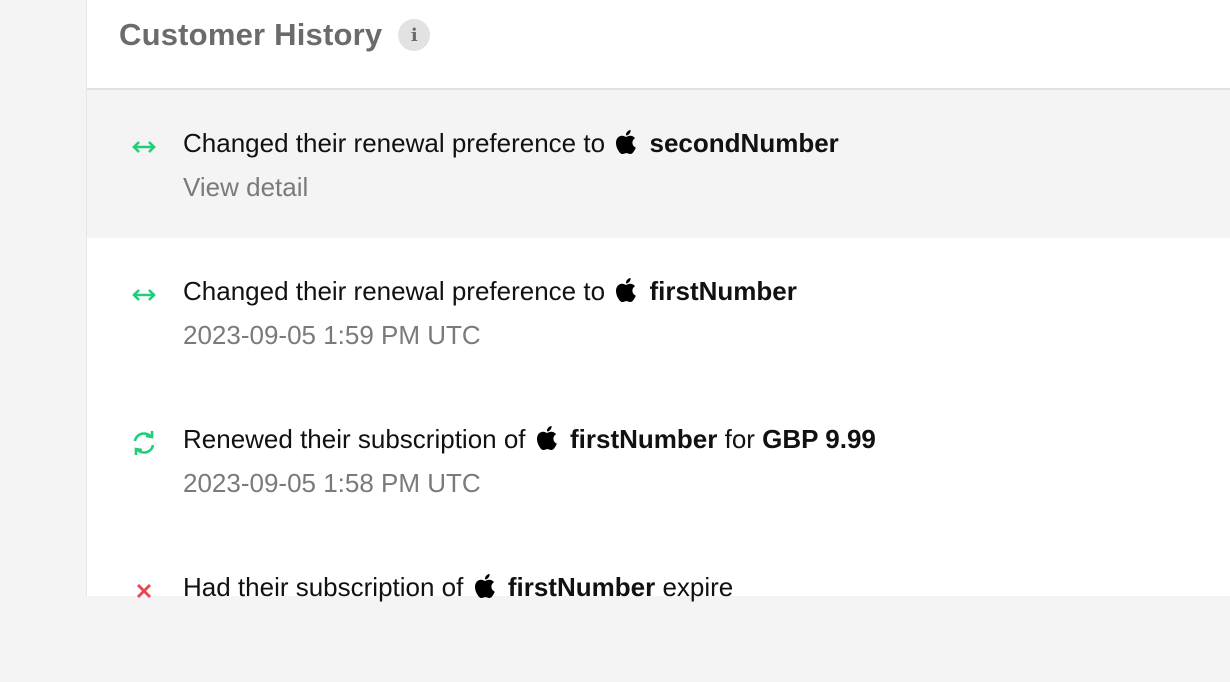 The image size is (1230, 682). What do you see at coordinates (698, 587) in the screenshot?
I see `event-text-suffix: expire` at bounding box center [698, 587].